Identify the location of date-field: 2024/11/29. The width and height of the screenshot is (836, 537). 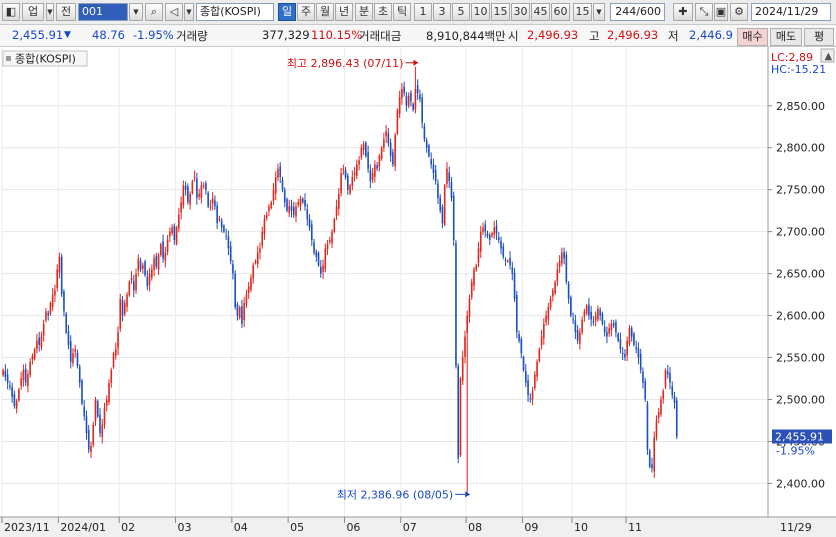
(791, 12).